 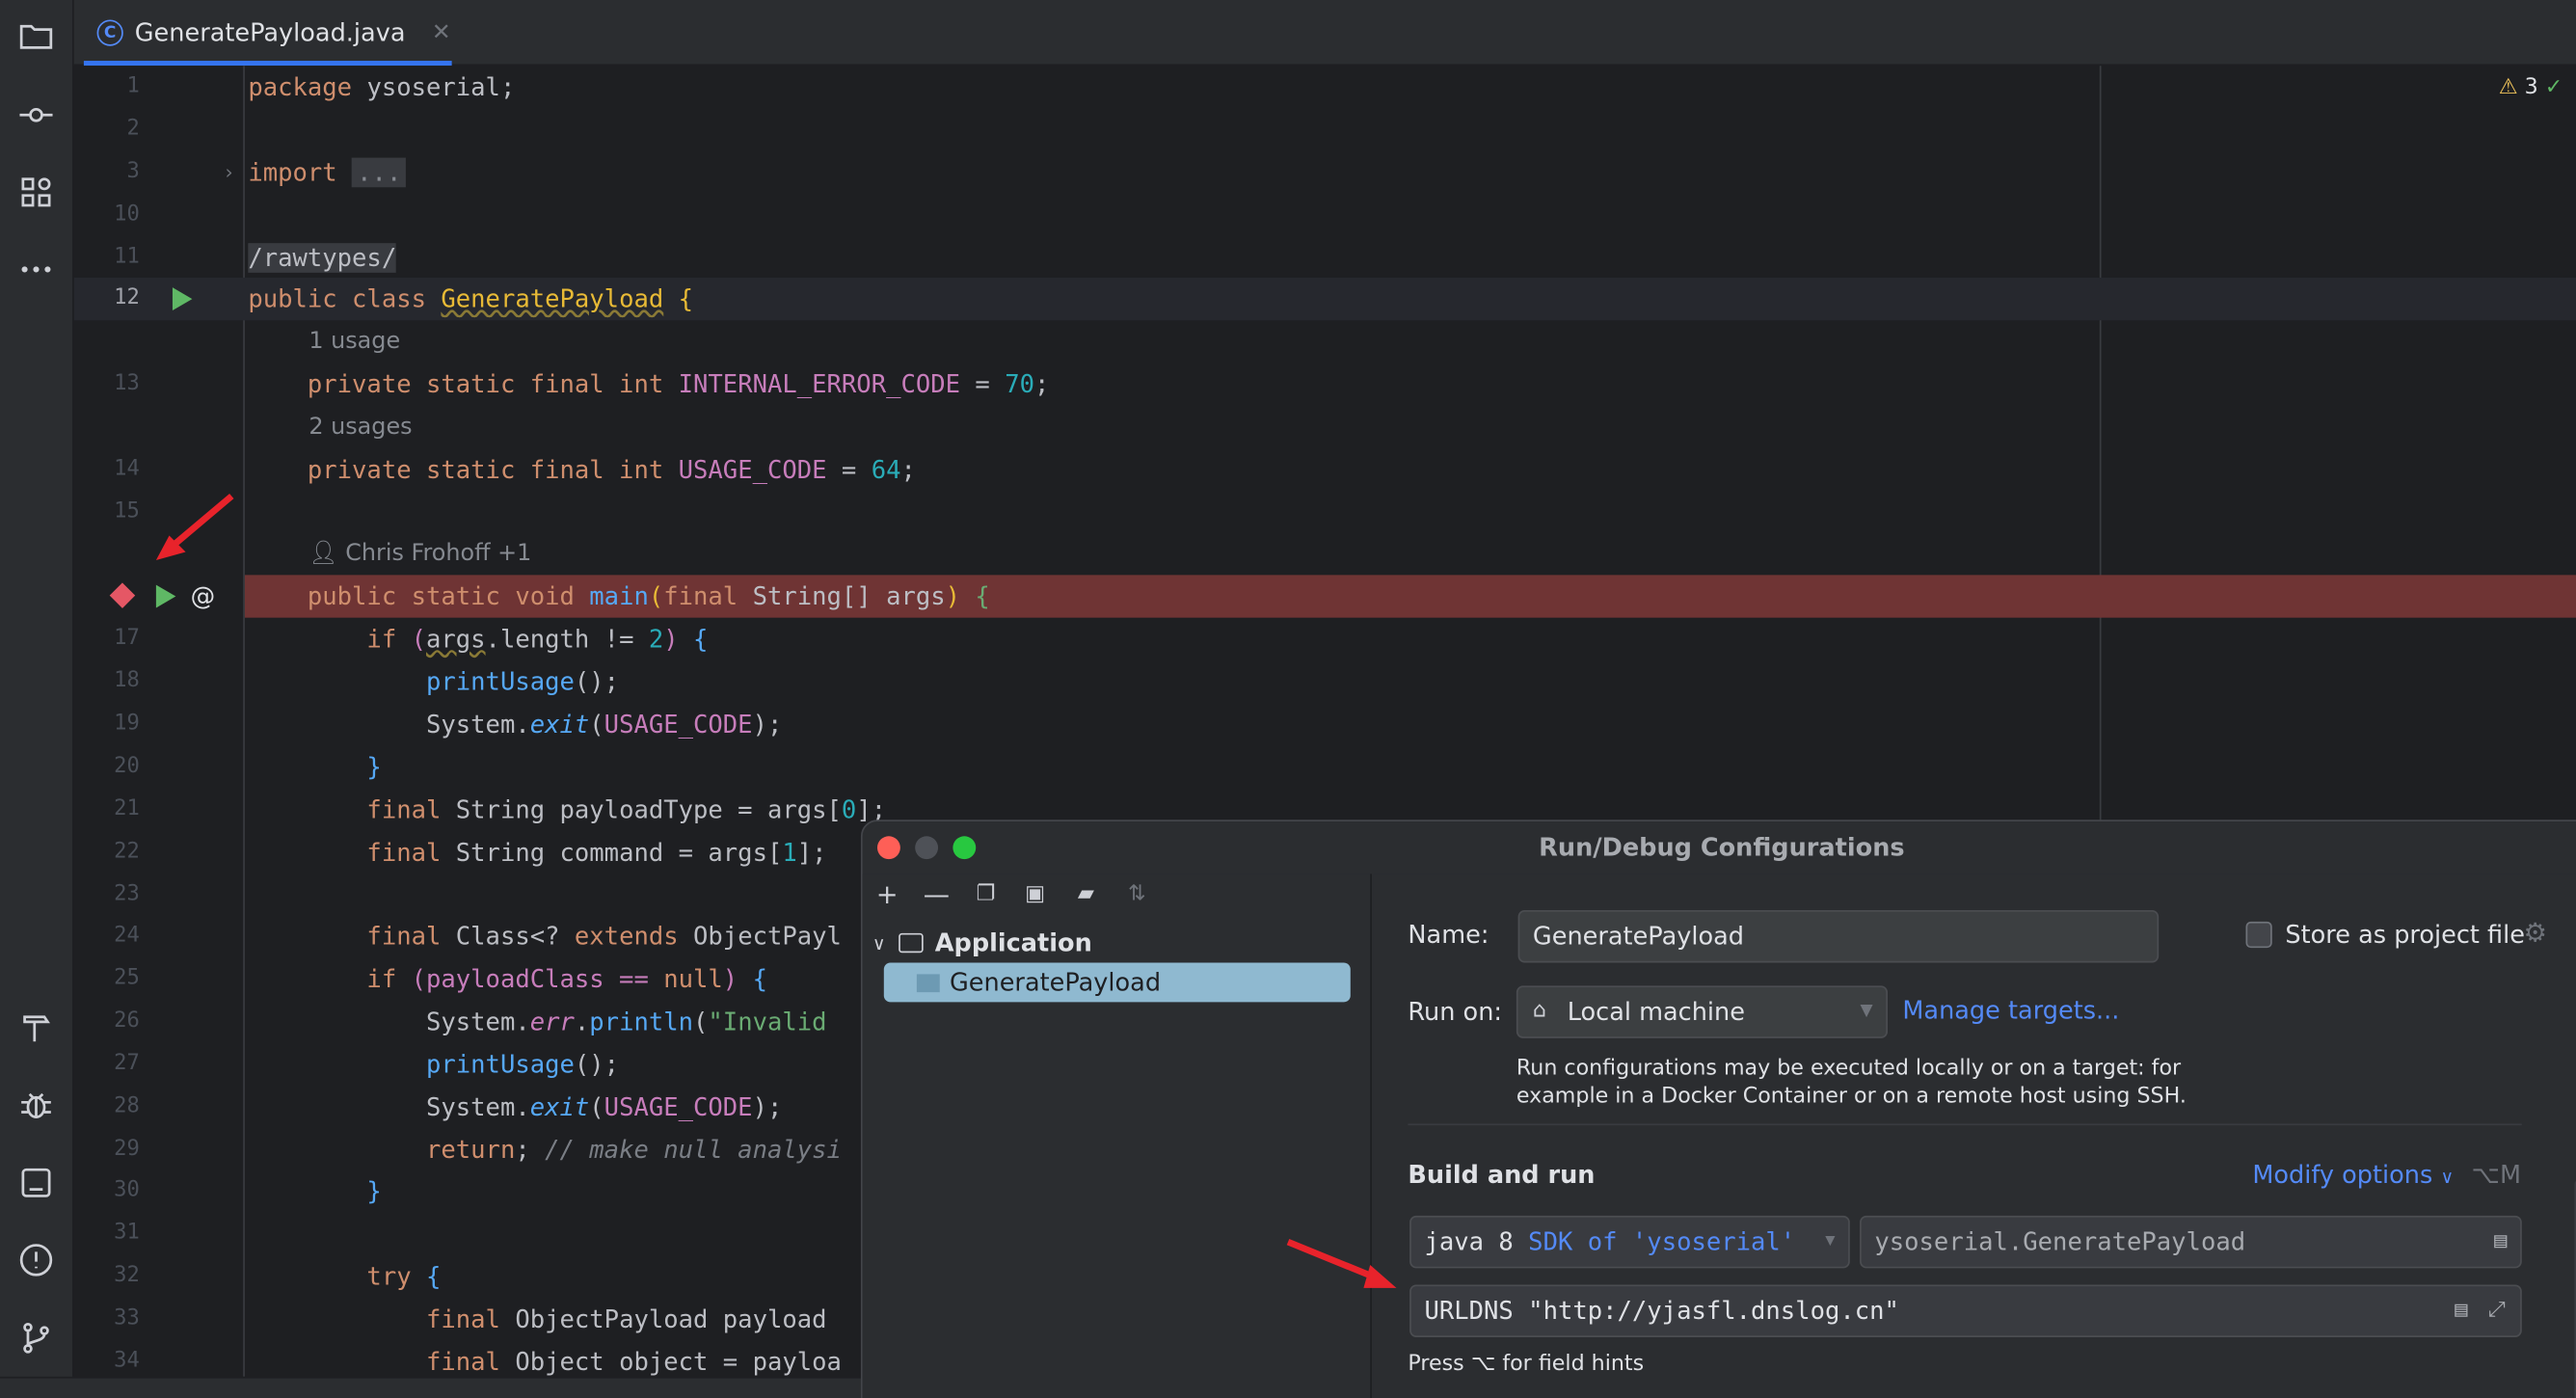 I want to click on line-number: 15, so click(x=127, y=511).